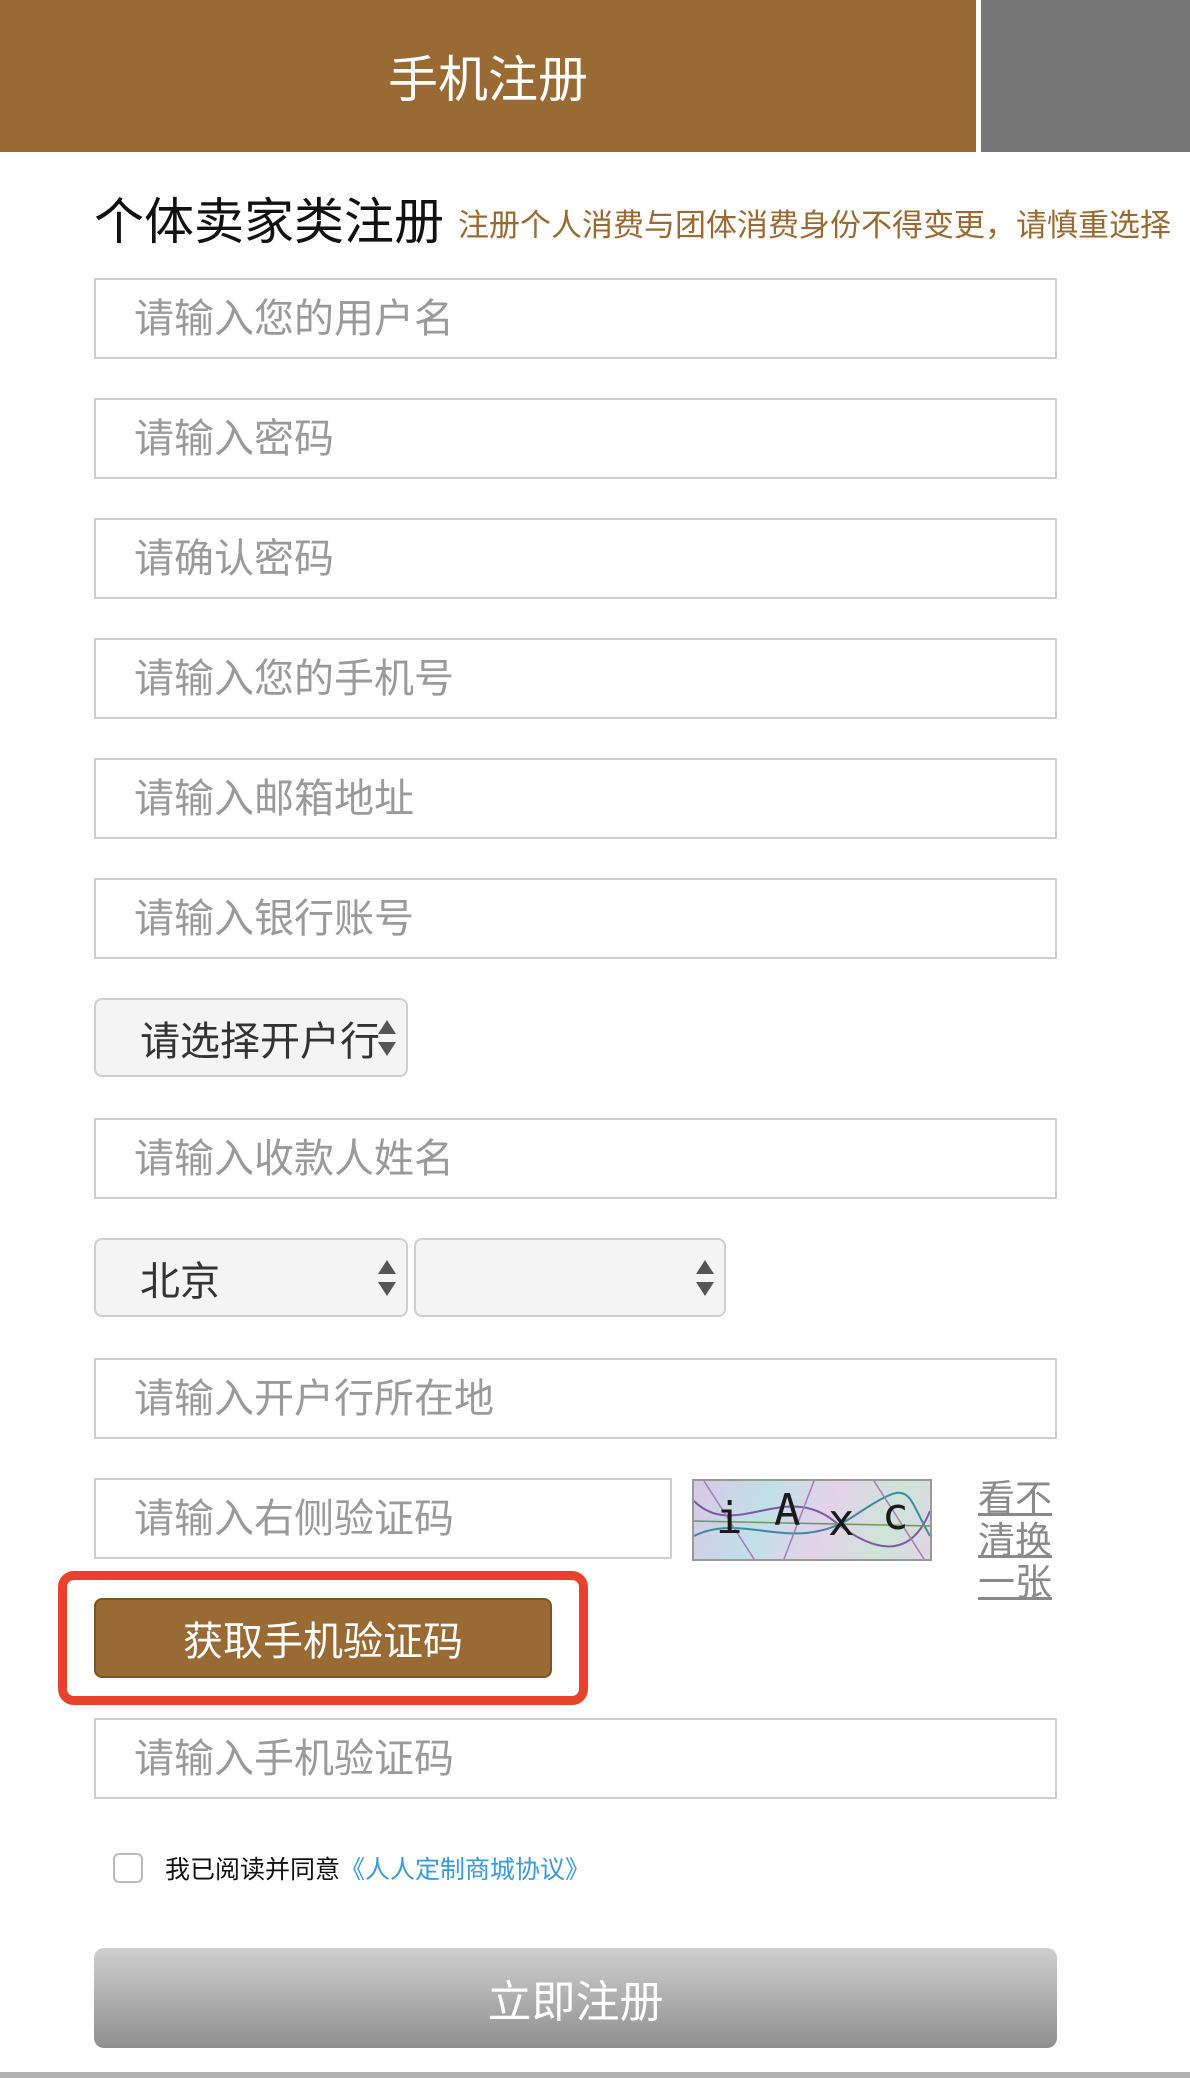 The image size is (1190, 2078). What do you see at coordinates (575, 798) in the screenshot?
I see `email-input` at bounding box center [575, 798].